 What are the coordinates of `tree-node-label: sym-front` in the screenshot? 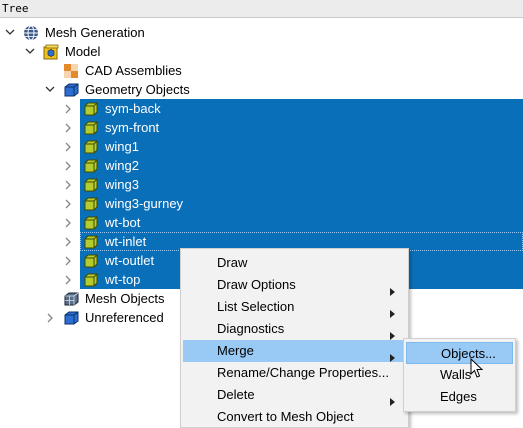 It's located at (132, 127).